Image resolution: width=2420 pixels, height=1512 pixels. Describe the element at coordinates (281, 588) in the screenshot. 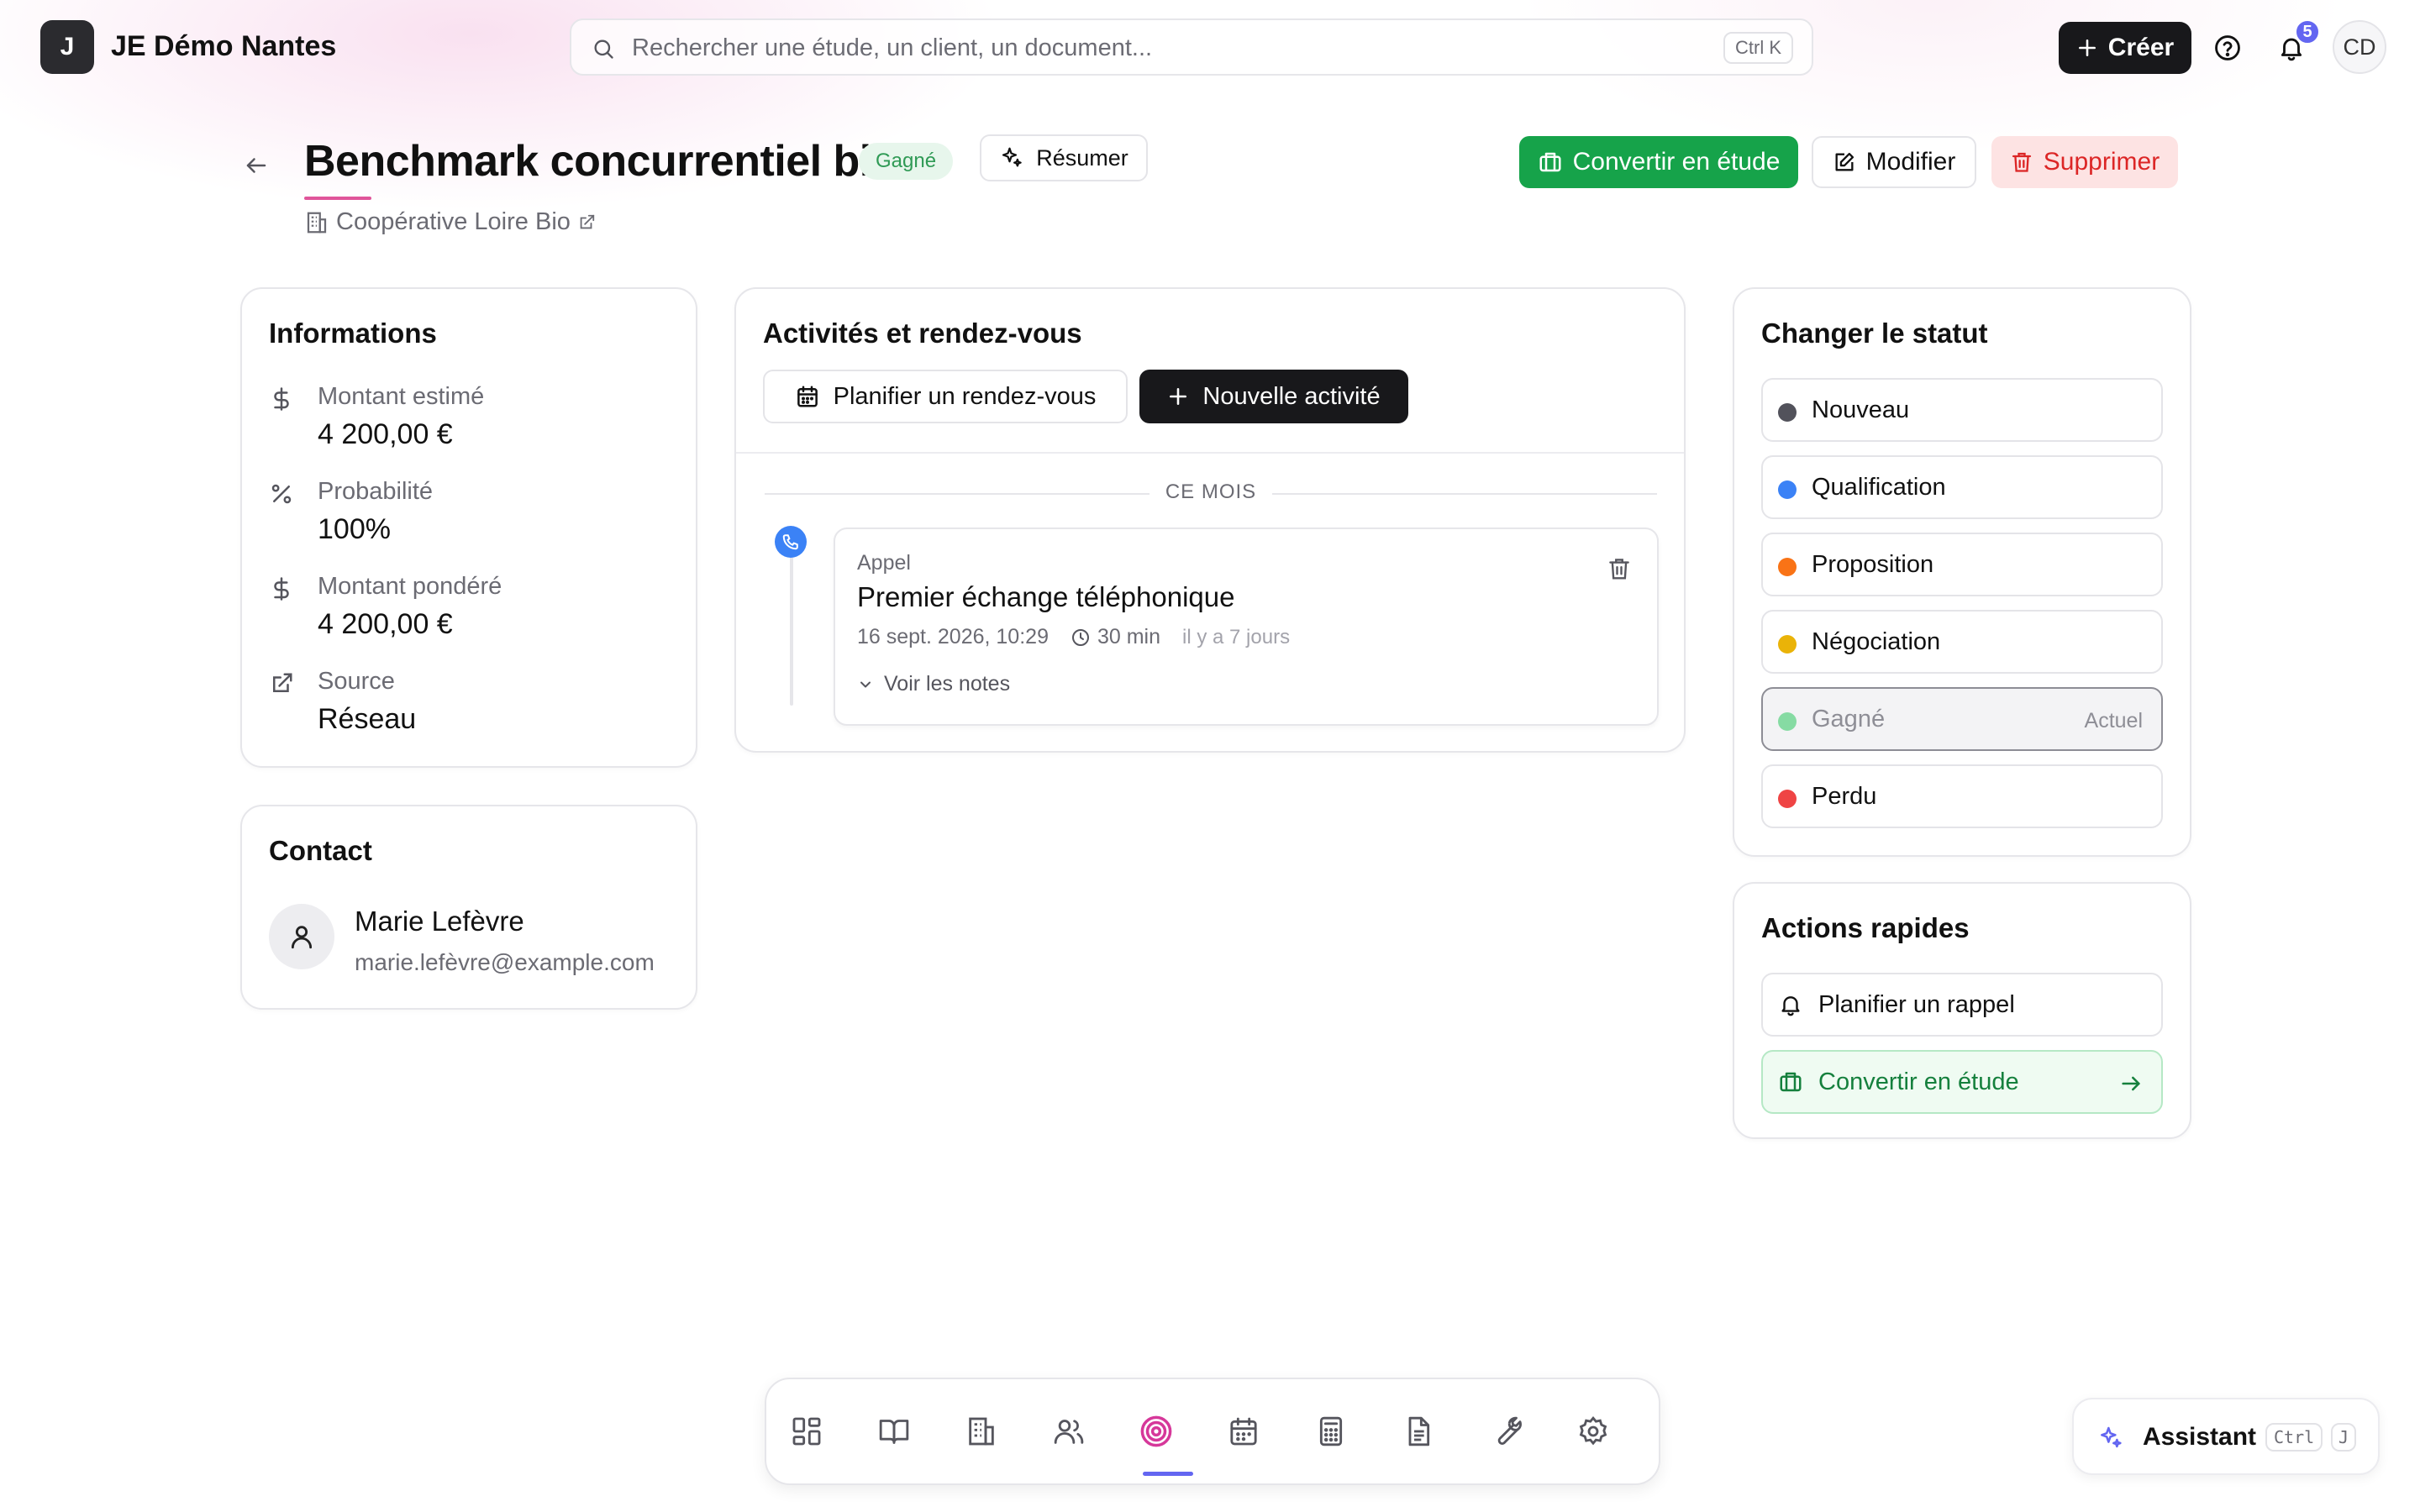

I see `dollar-icon` at that location.